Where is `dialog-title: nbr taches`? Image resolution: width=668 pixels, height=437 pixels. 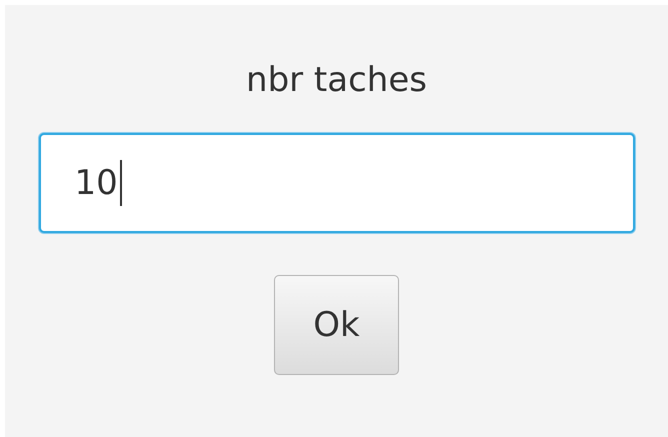
dialog-title: nbr taches is located at coordinates (336, 80).